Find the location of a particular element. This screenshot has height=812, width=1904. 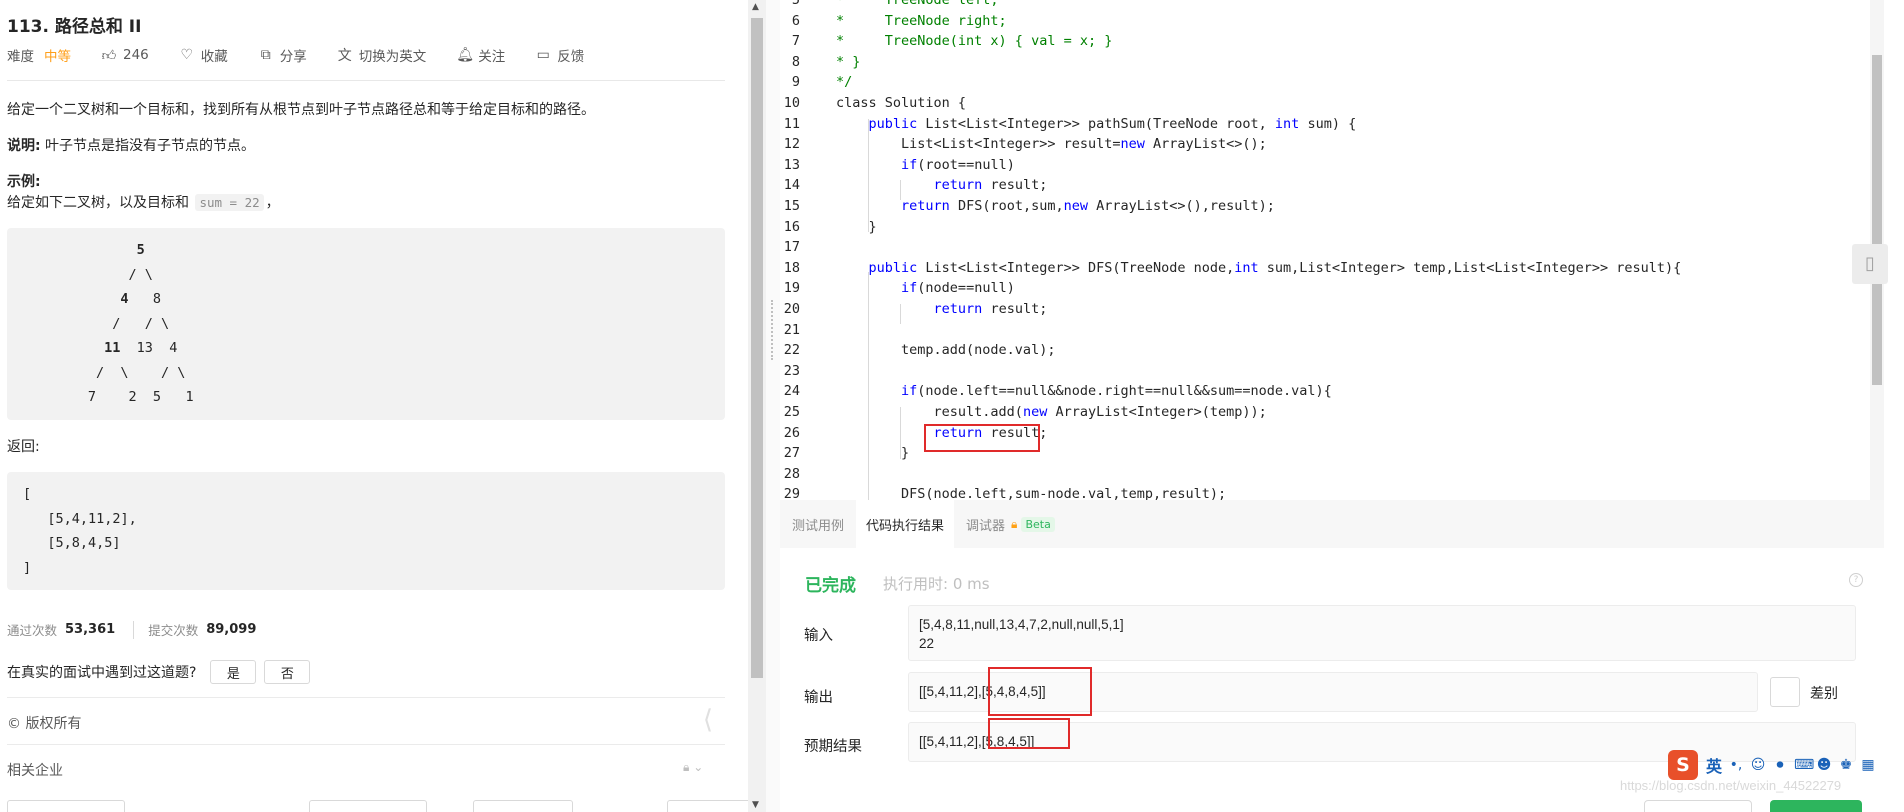

example-intro: 给定如下二叉树，以及目标和 sum = 22， is located at coordinates (143, 202).